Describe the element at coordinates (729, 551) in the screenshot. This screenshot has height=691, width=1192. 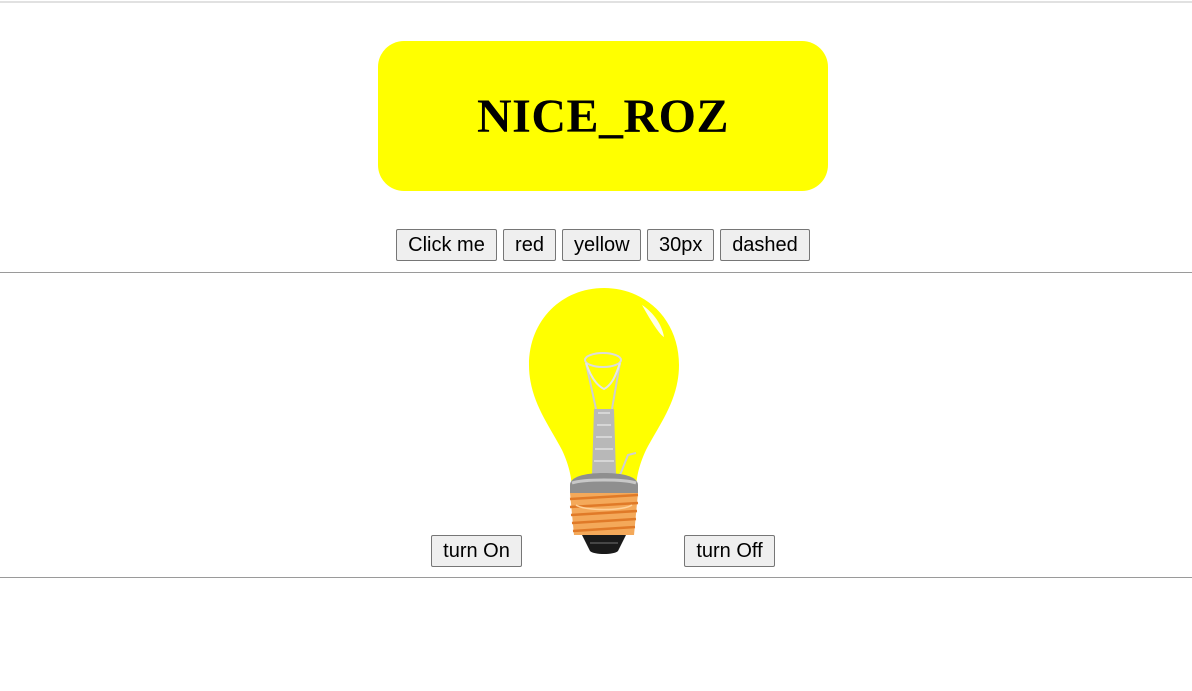
I see `turn-off-button: turn Off` at that location.